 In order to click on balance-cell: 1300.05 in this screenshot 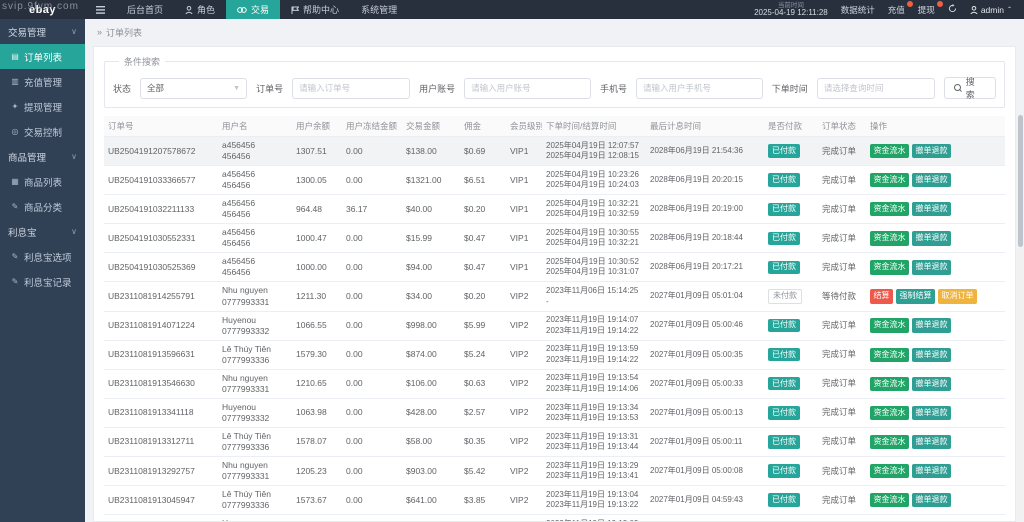, I will do `click(317, 180)`.